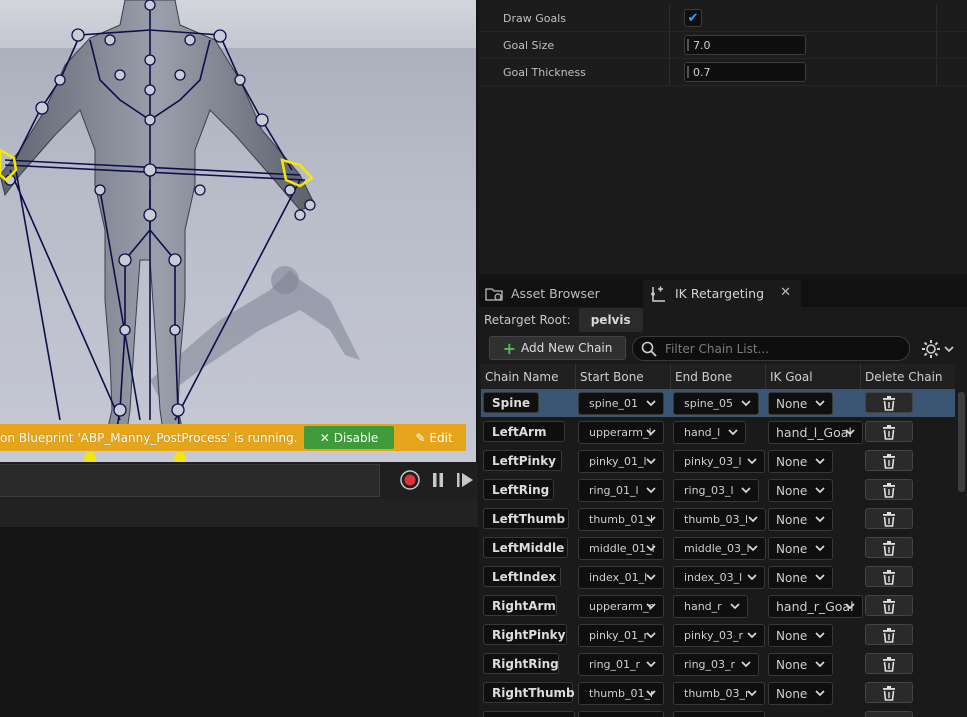 The image size is (967, 717). I want to click on chain-name-field: RightPinky, so click(525, 634).